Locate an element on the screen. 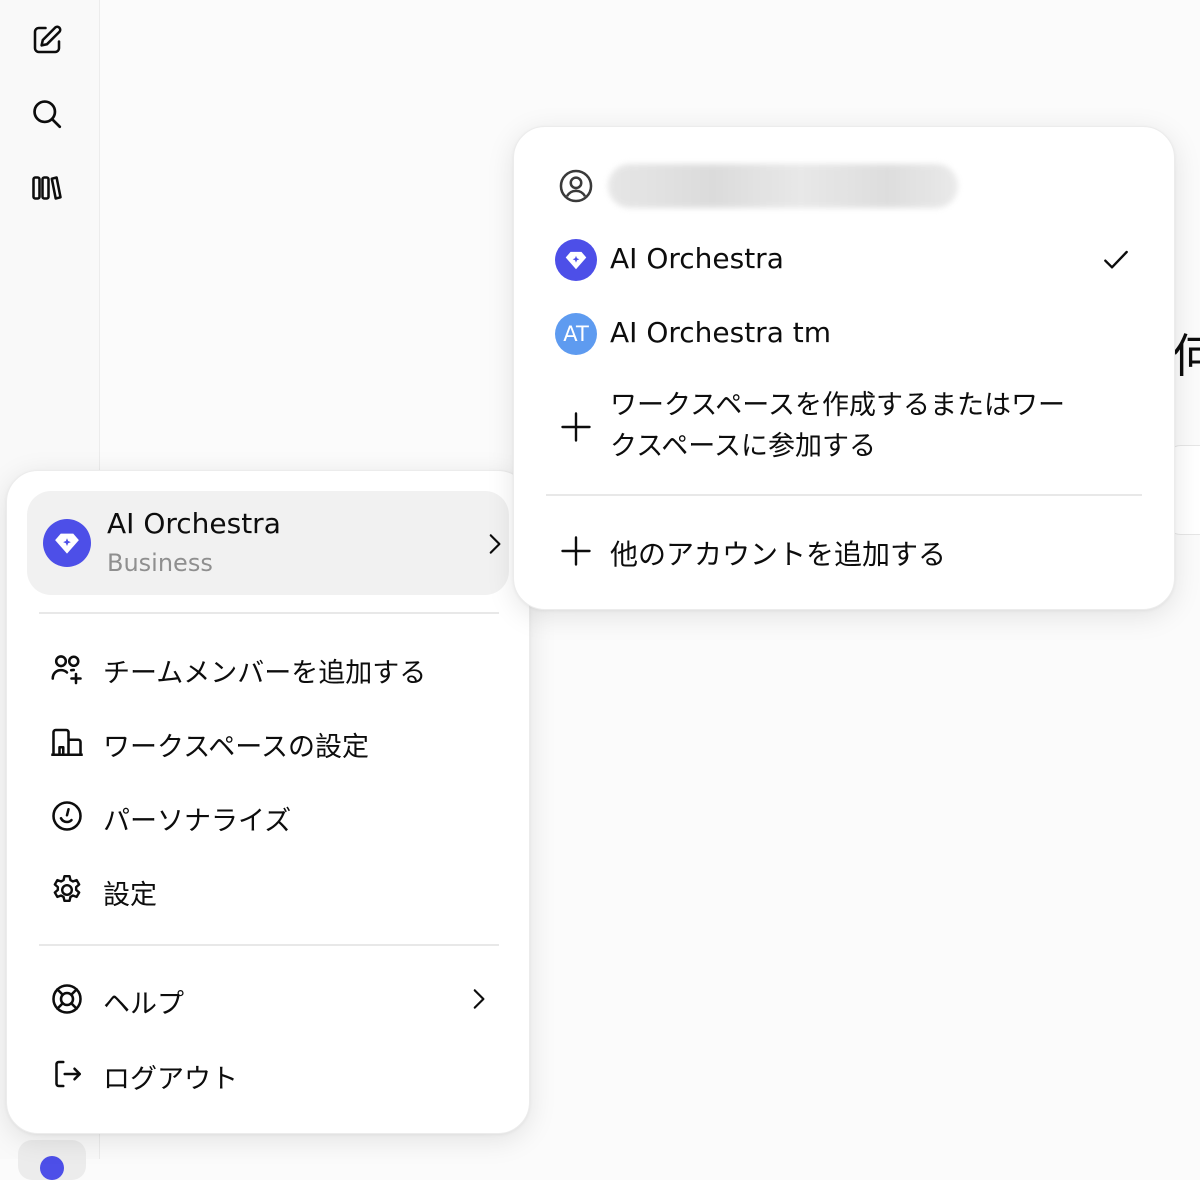 Image resolution: width=1200 pixels, height=1180 pixels. add-account-item: 他のアカウントを追加する is located at coordinates (844, 551).